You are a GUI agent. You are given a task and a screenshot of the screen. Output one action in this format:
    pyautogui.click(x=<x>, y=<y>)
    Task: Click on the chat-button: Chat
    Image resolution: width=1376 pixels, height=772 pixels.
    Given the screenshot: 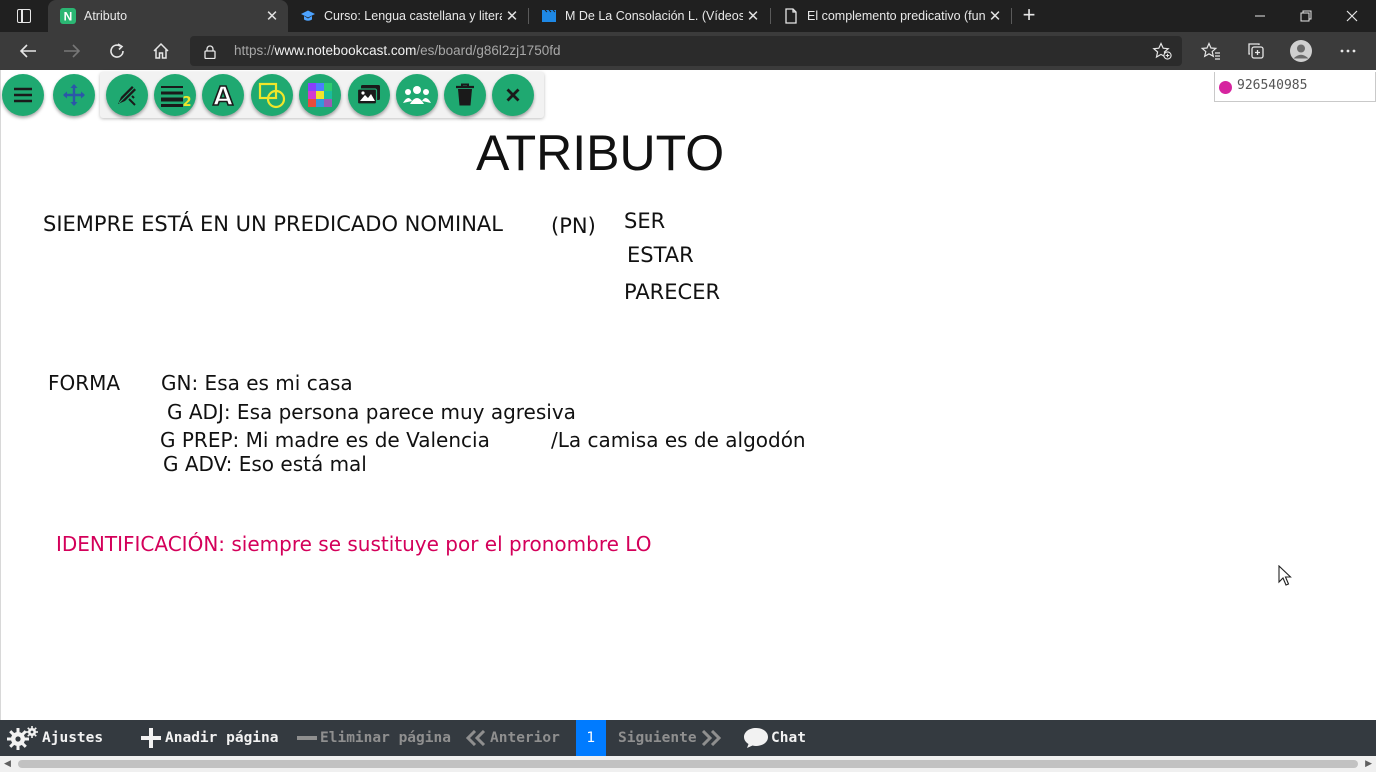 What is the action you would take?
    pyautogui.click(x=774, y=738)
    